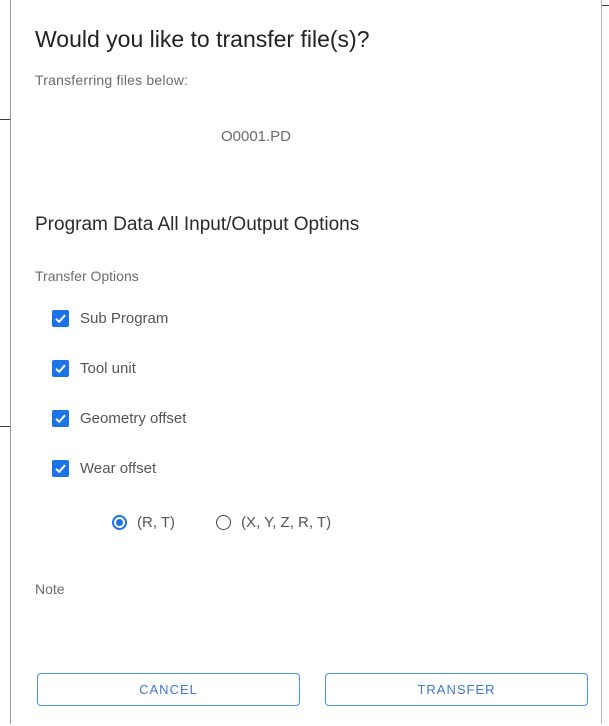  I want to click on checkbox-sub-program: Sub Program, so click(110, 318).